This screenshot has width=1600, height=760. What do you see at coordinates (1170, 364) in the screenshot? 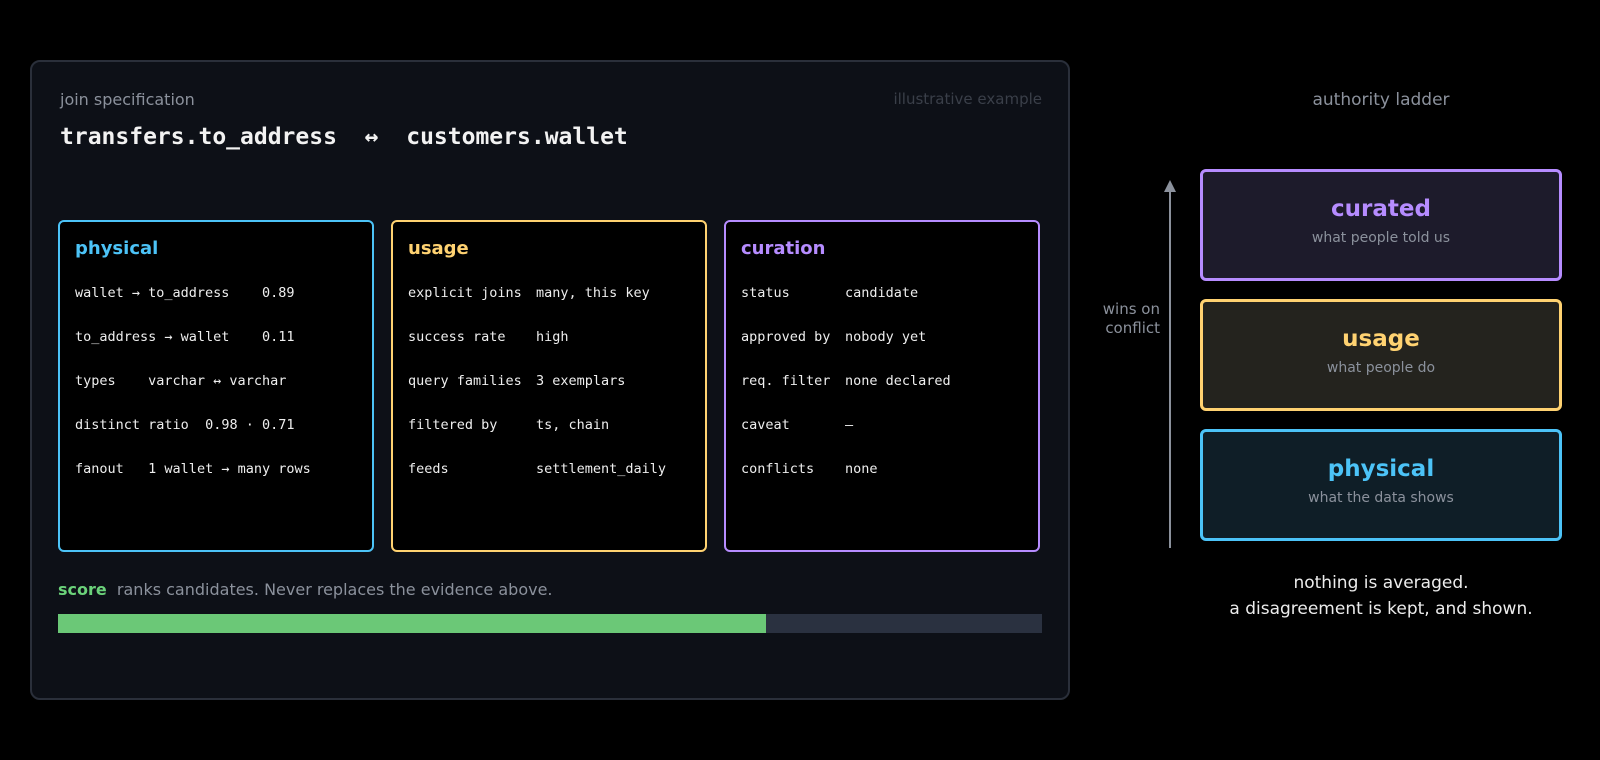
I see `up-arrow-icon` at bounding box center [1170, 364].